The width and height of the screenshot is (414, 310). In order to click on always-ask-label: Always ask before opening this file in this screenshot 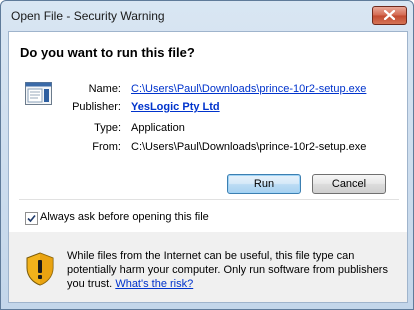, I will do `click(124, 217)`.